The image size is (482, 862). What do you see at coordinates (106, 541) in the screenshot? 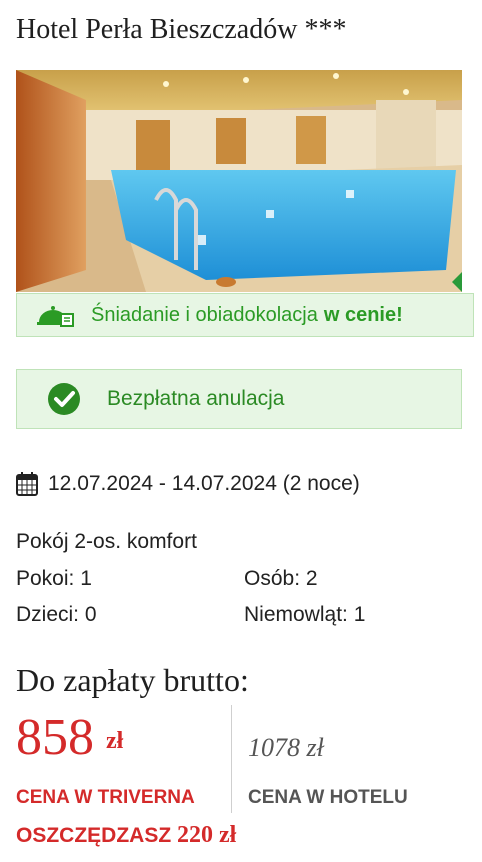
I see `room-name: Pokój 2-os. komfort` at bounding box center [106, 541].